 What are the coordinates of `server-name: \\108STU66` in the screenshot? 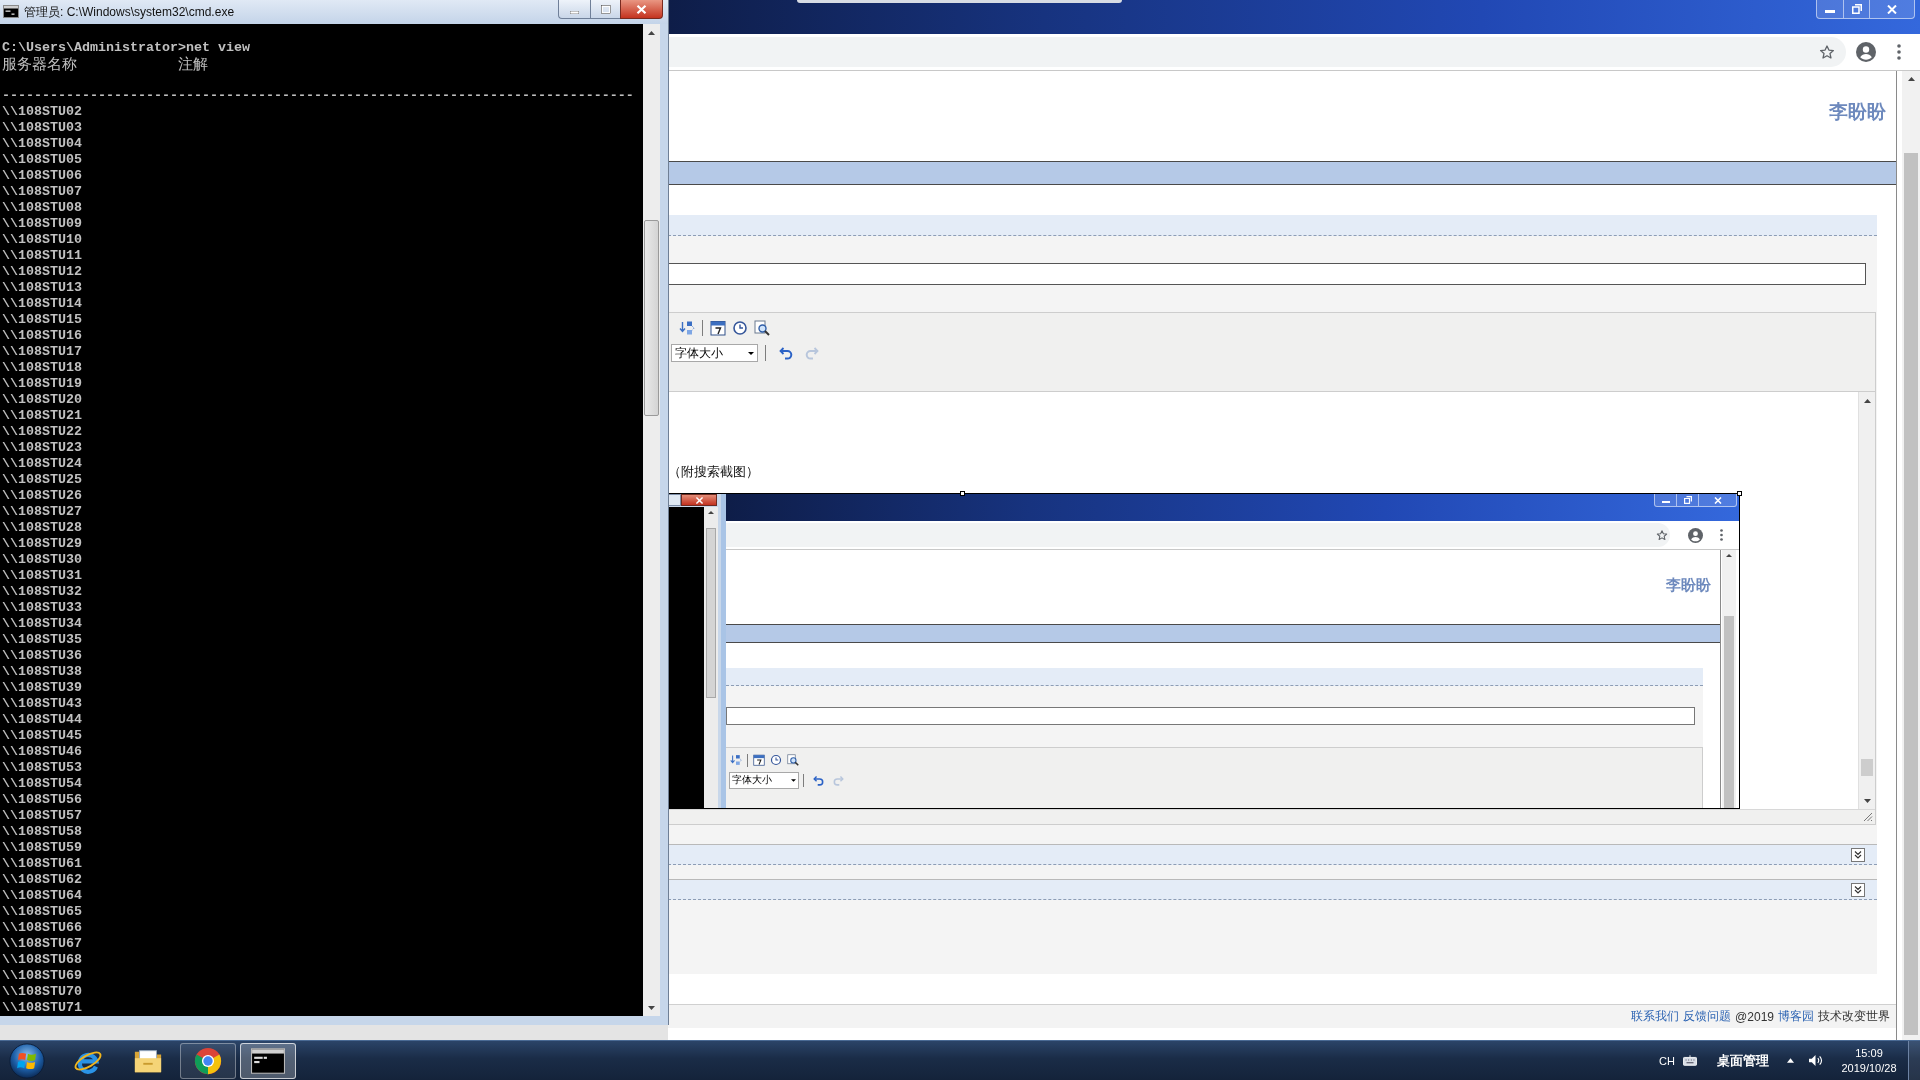 It's located at (42, 928).